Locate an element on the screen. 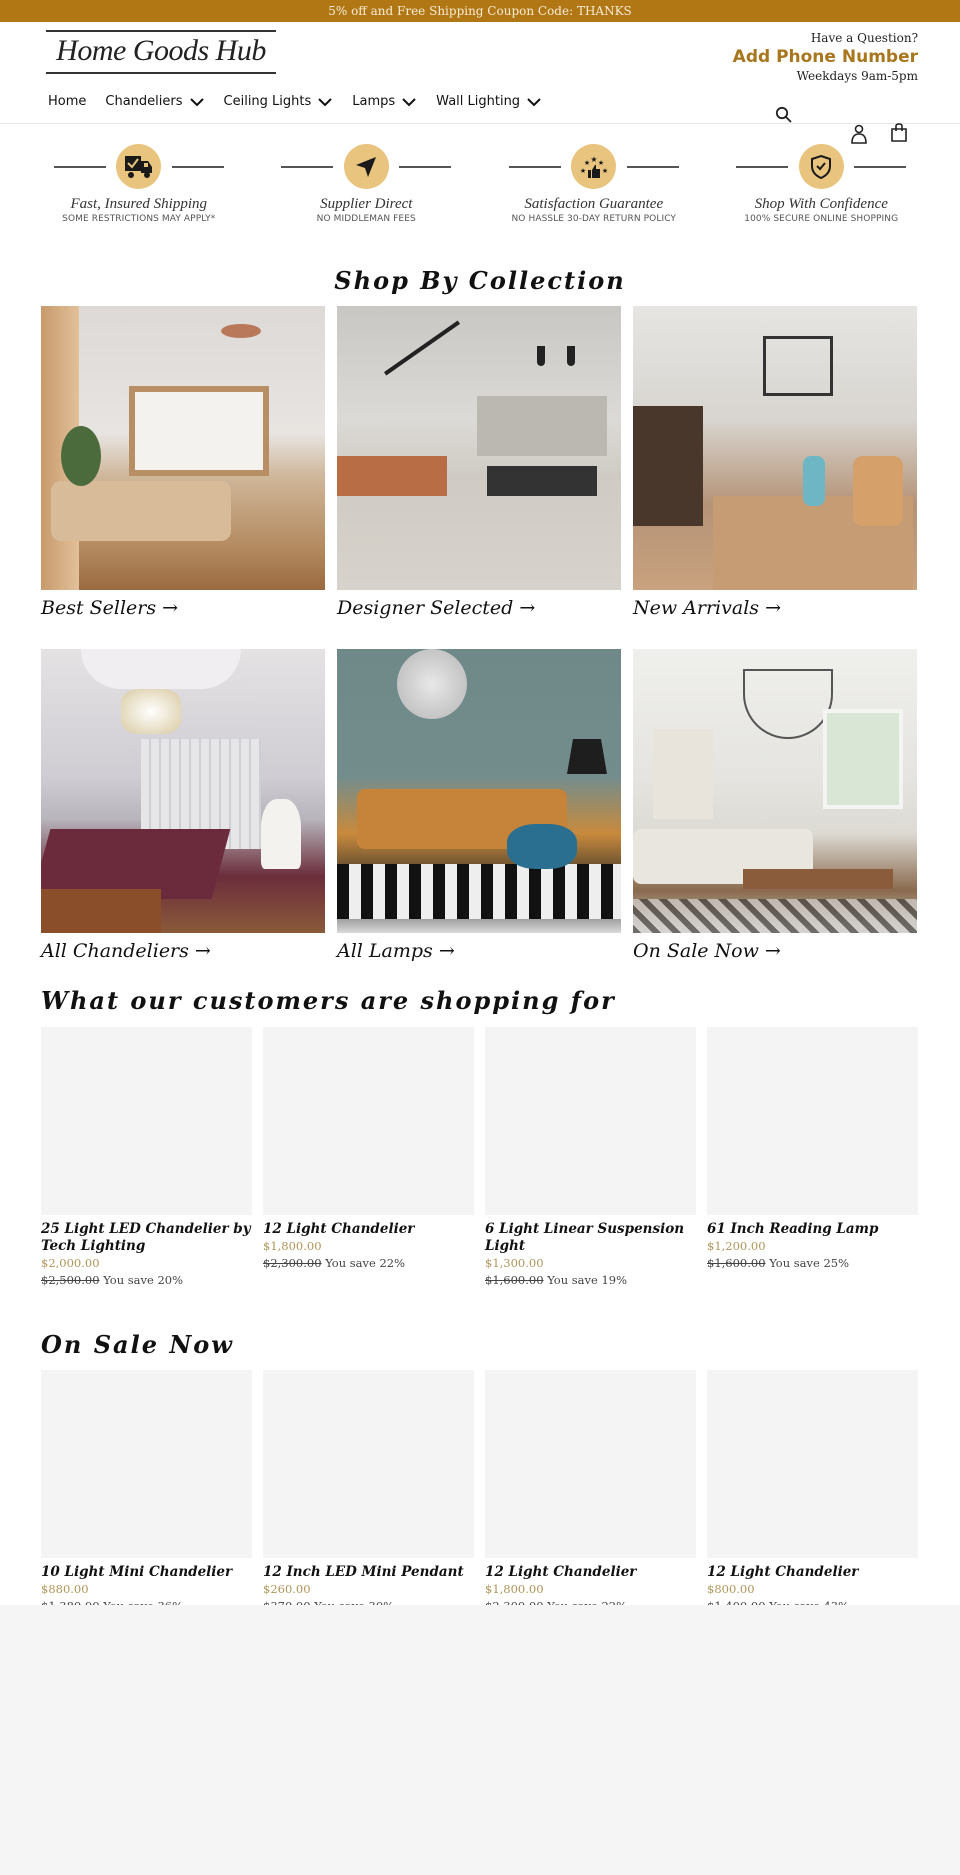 The image size is (960, 1875). product-compare: $2,500.00 You save 20% is located at coordinates (146, 1280).